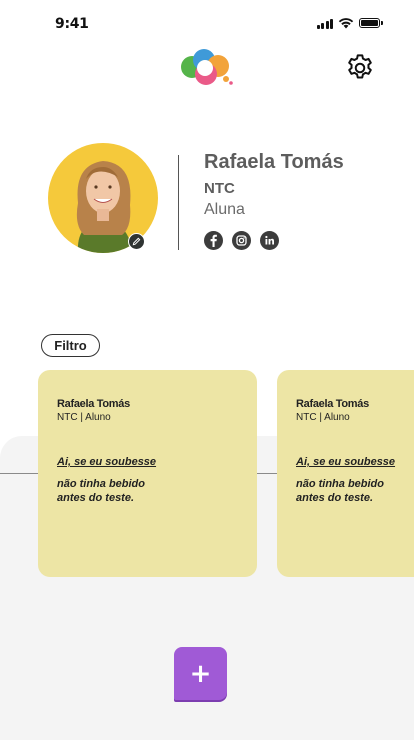  What do you see at coordinates (70, 345) in the screenshot?
I see `filter-button: Filtro` at bounding box center [70, 345].